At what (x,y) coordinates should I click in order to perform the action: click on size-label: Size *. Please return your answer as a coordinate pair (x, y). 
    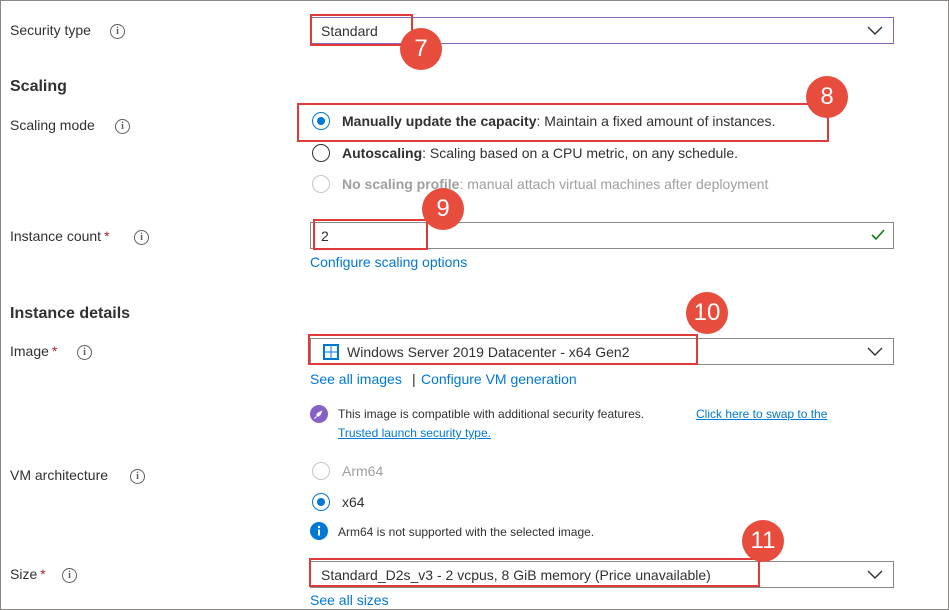
    Looking at the image, I should click on (28, 574).